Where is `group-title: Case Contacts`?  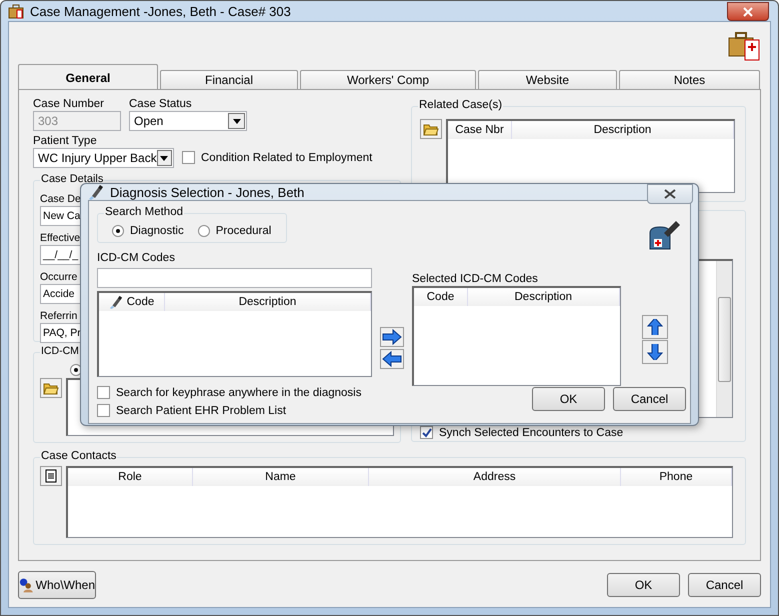
group-title: Case Contacts is located at coordinates (79, 456).